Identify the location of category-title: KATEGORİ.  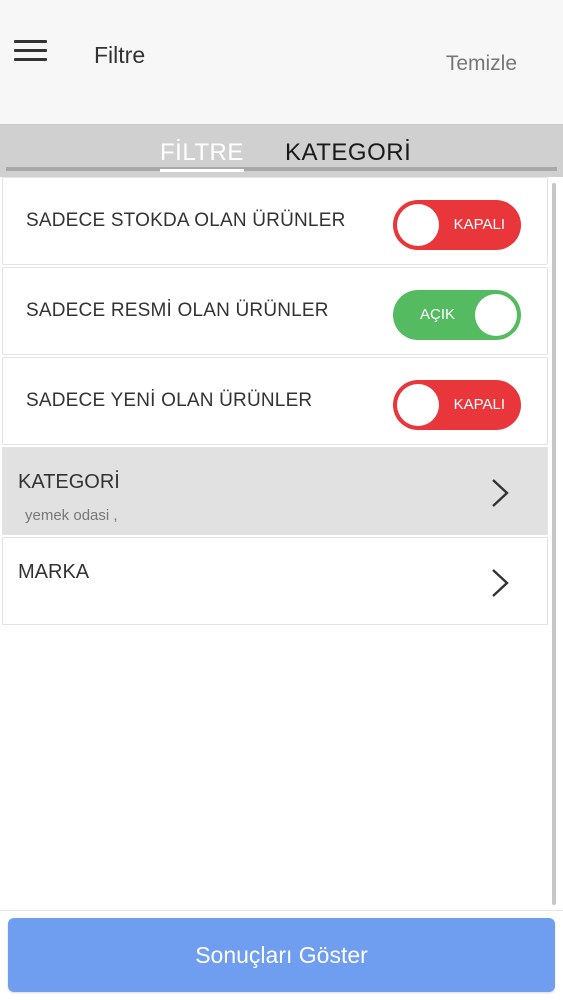
(69, 482).